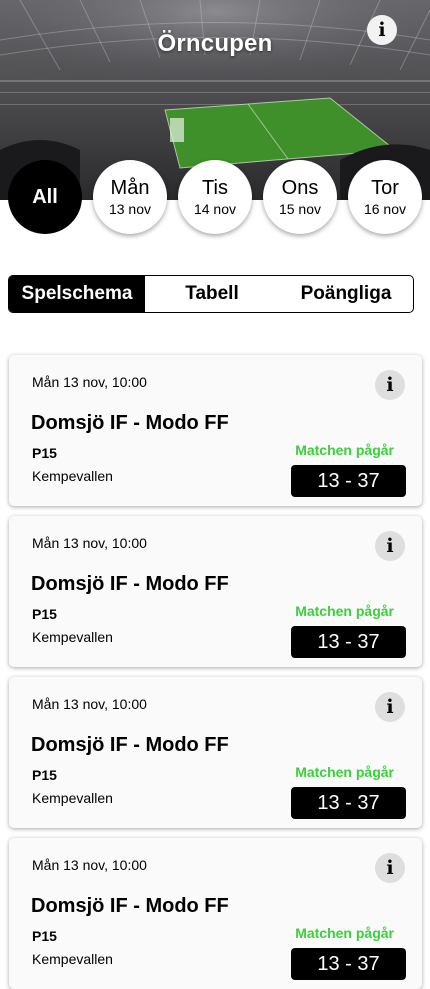  What do you see at coordinates (215, 208) in the screenshot?
I see `day-chip-date: 14 nov` at bounding box center [215, 208].